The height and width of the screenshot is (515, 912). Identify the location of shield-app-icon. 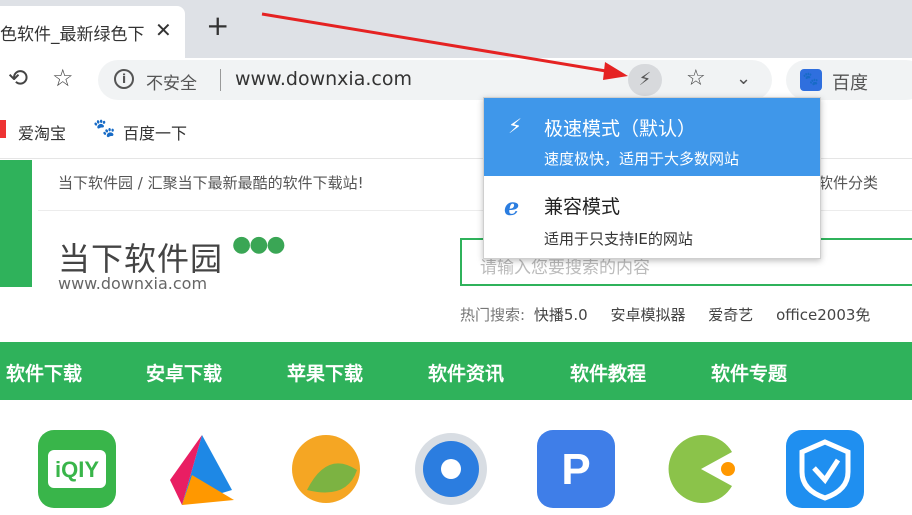
(825, 469).